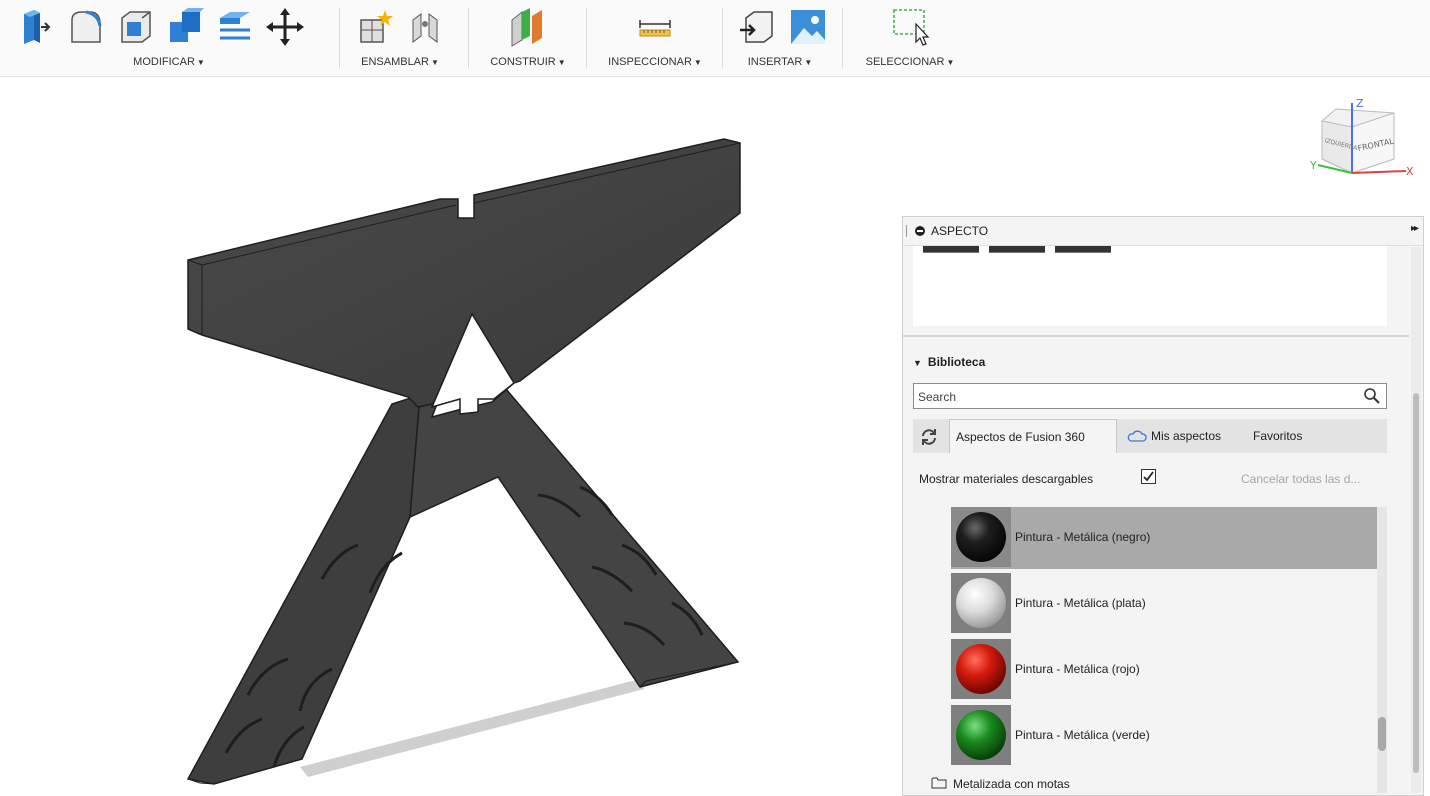  What do you see at coordinates (907, 231) in the screenshot?
I see `drag-handle-icon` at bounding box center [907, 231].